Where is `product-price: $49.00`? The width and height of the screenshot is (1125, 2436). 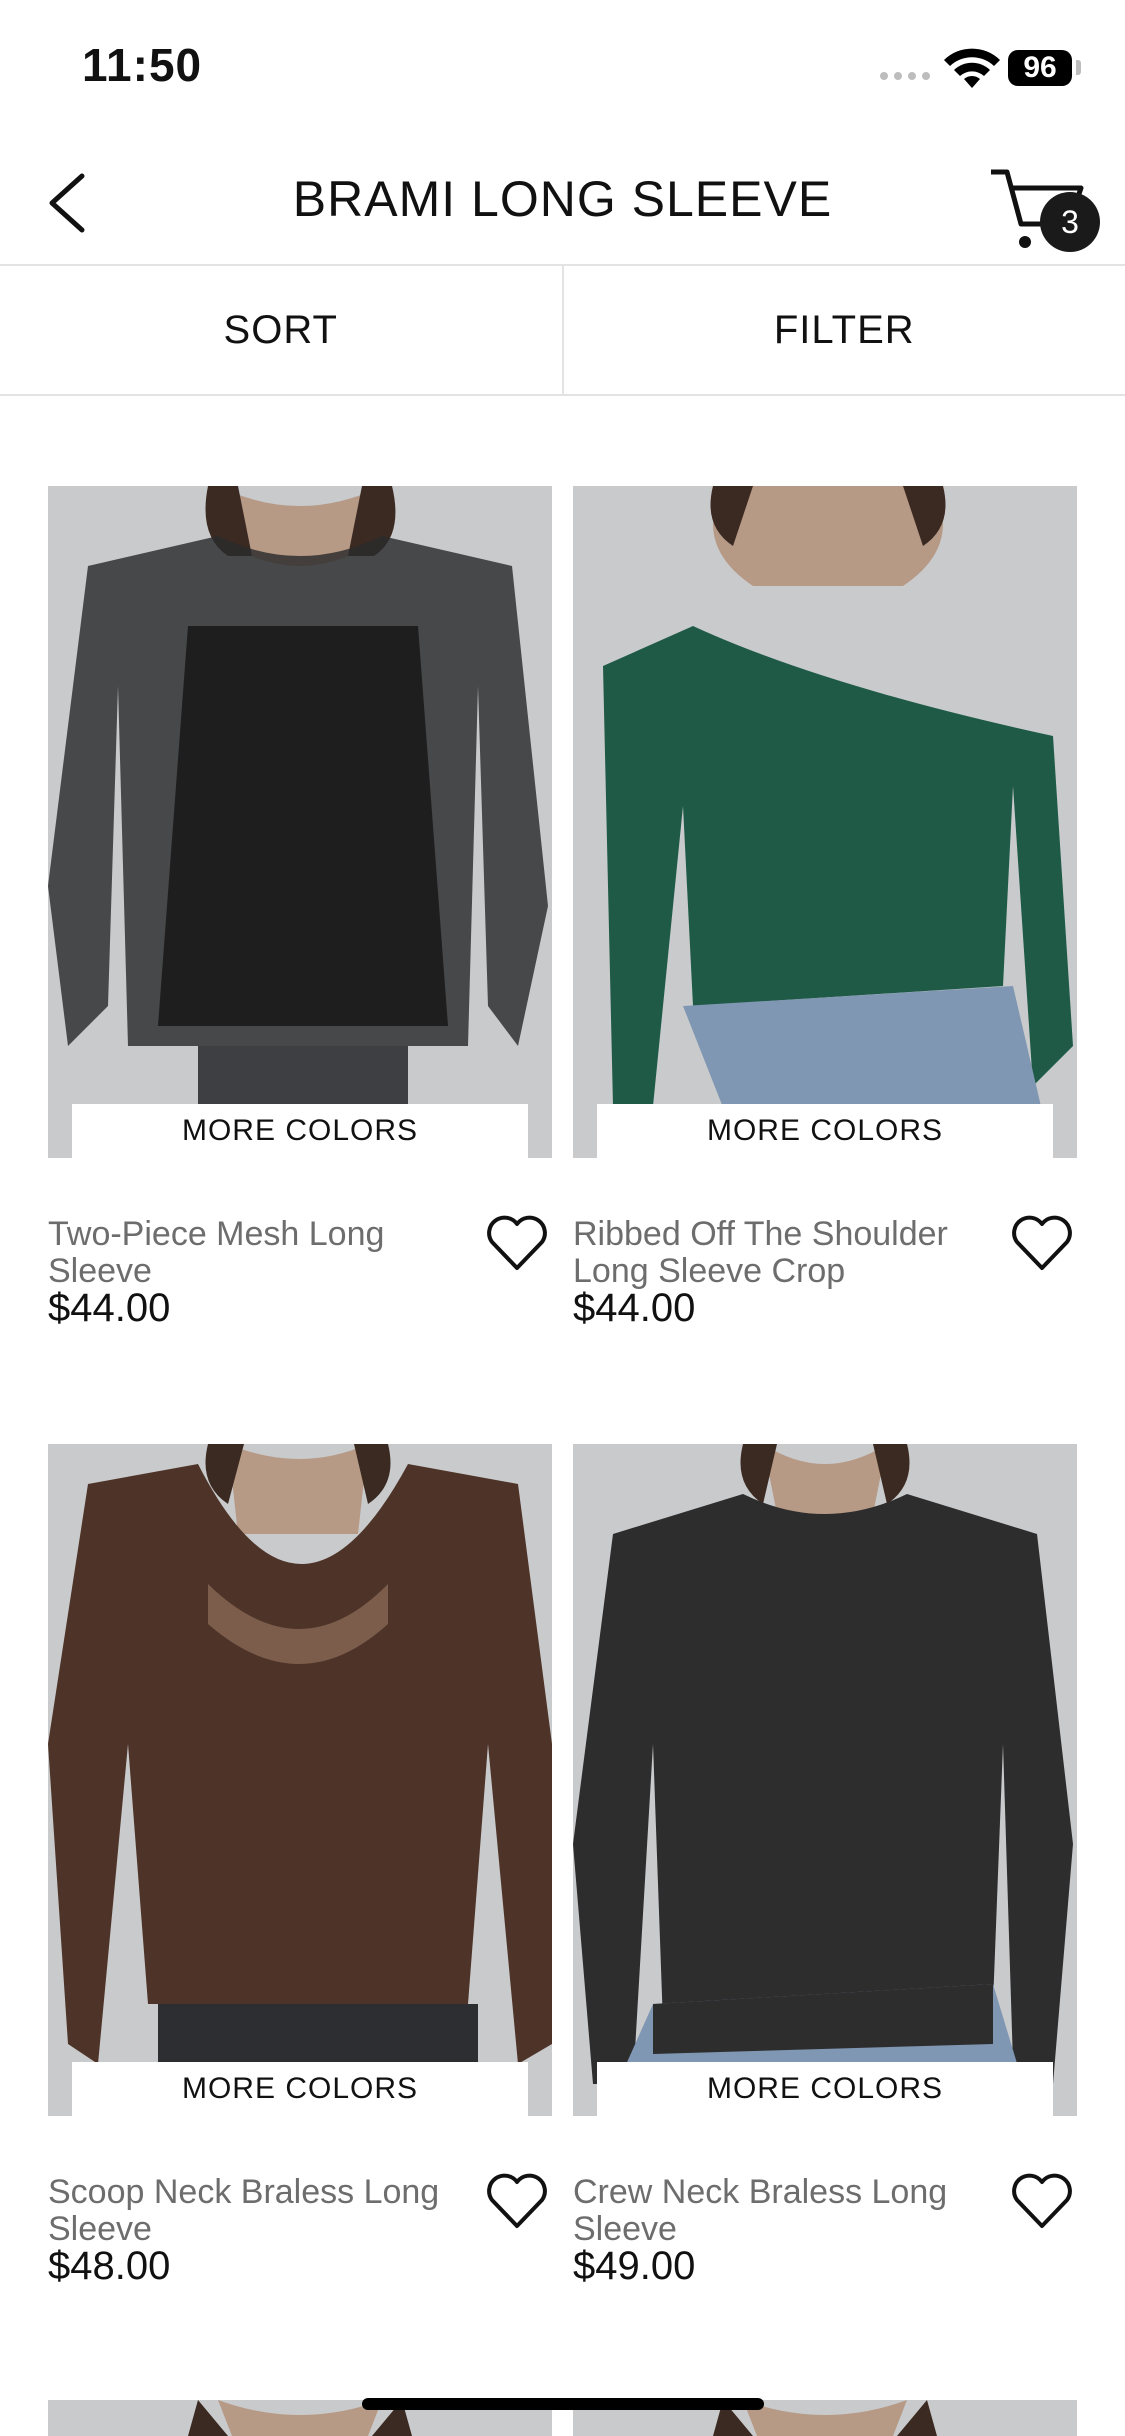
product-price: $49.00 is located at coordinates (634, 2266).